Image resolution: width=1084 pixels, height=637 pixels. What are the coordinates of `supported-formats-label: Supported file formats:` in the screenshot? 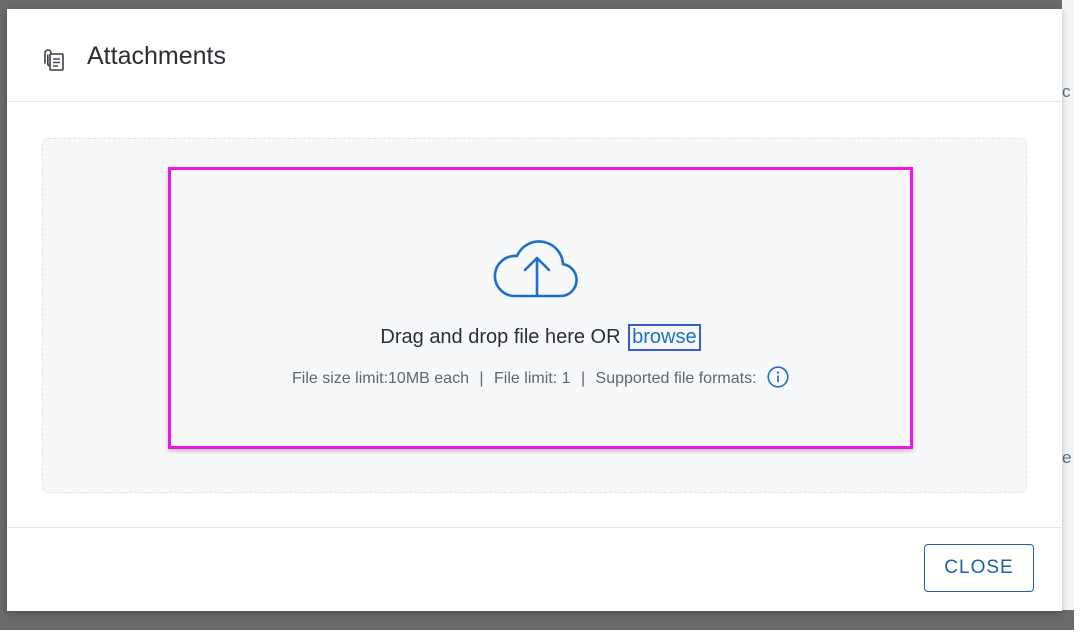 It's located at (676, 379).